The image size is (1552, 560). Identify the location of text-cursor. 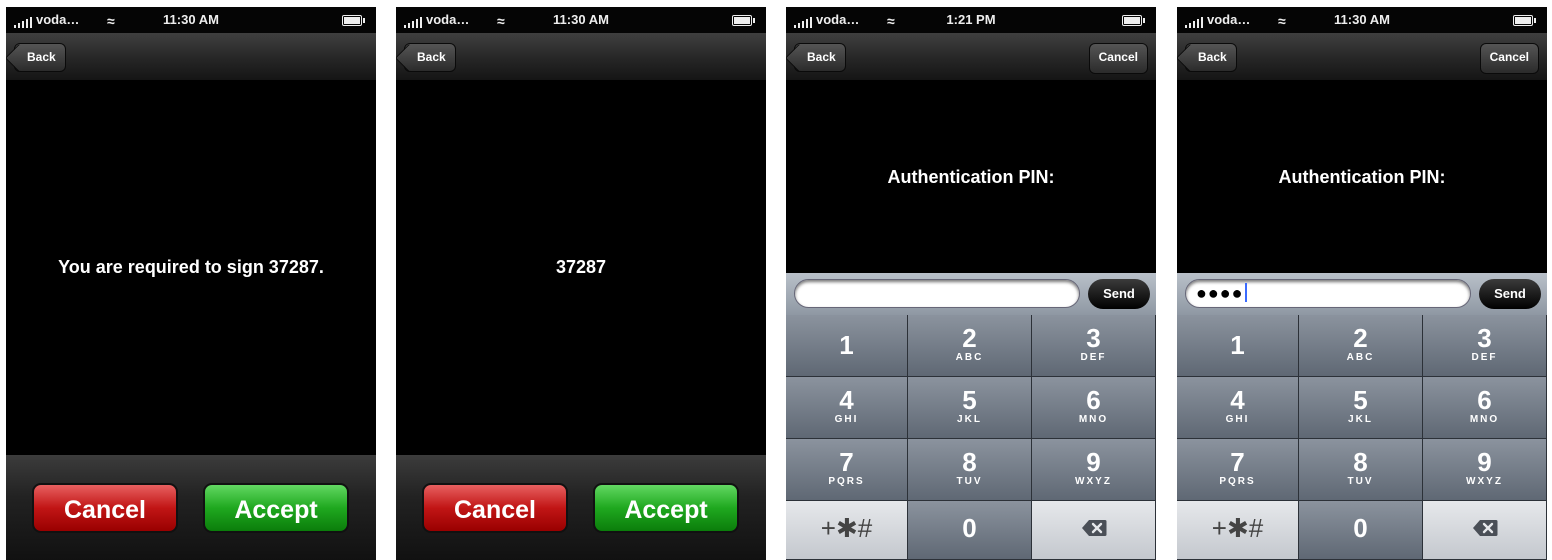
(1245, 292).